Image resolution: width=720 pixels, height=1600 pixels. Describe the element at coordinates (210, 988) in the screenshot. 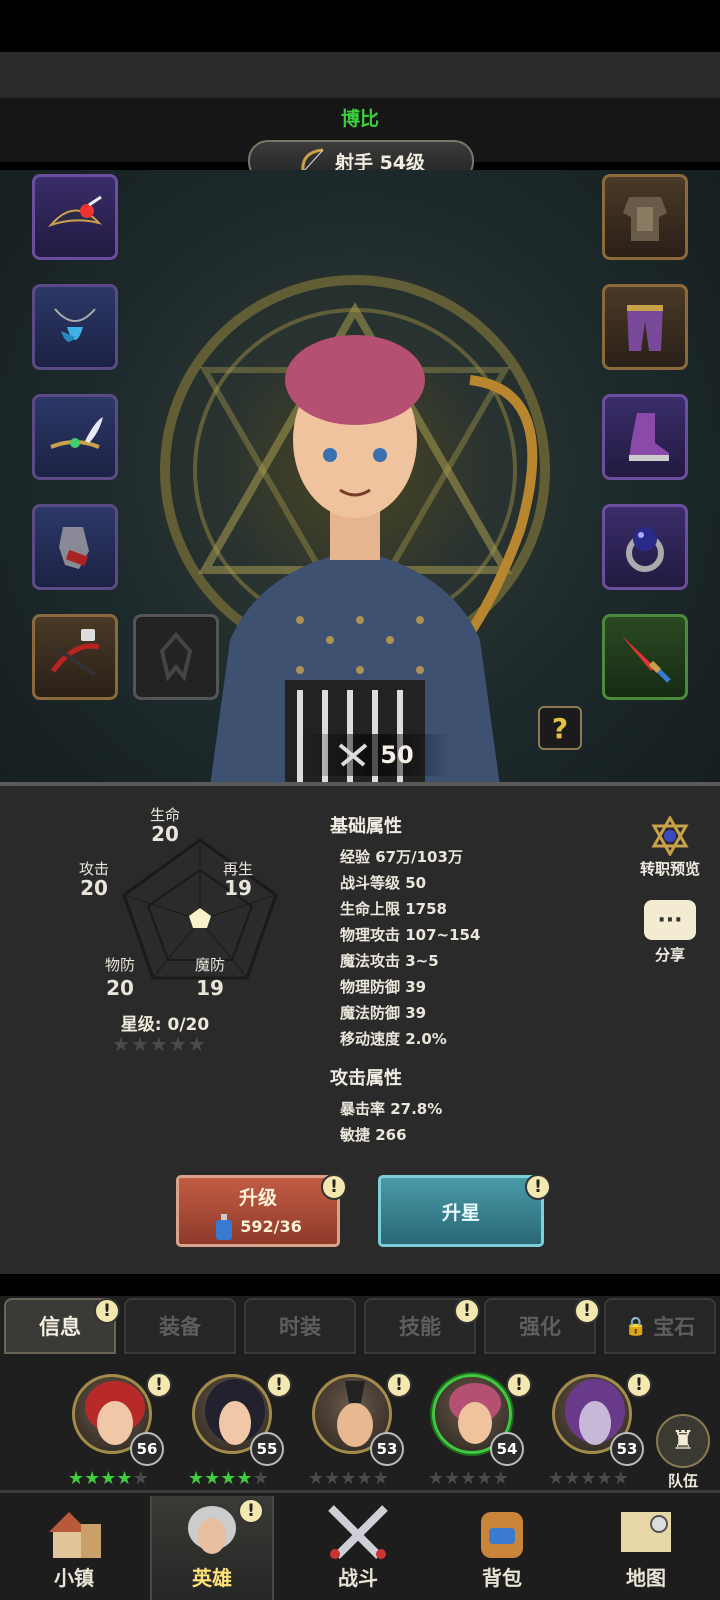

I see `radar-mdef-value: 19` at that location.